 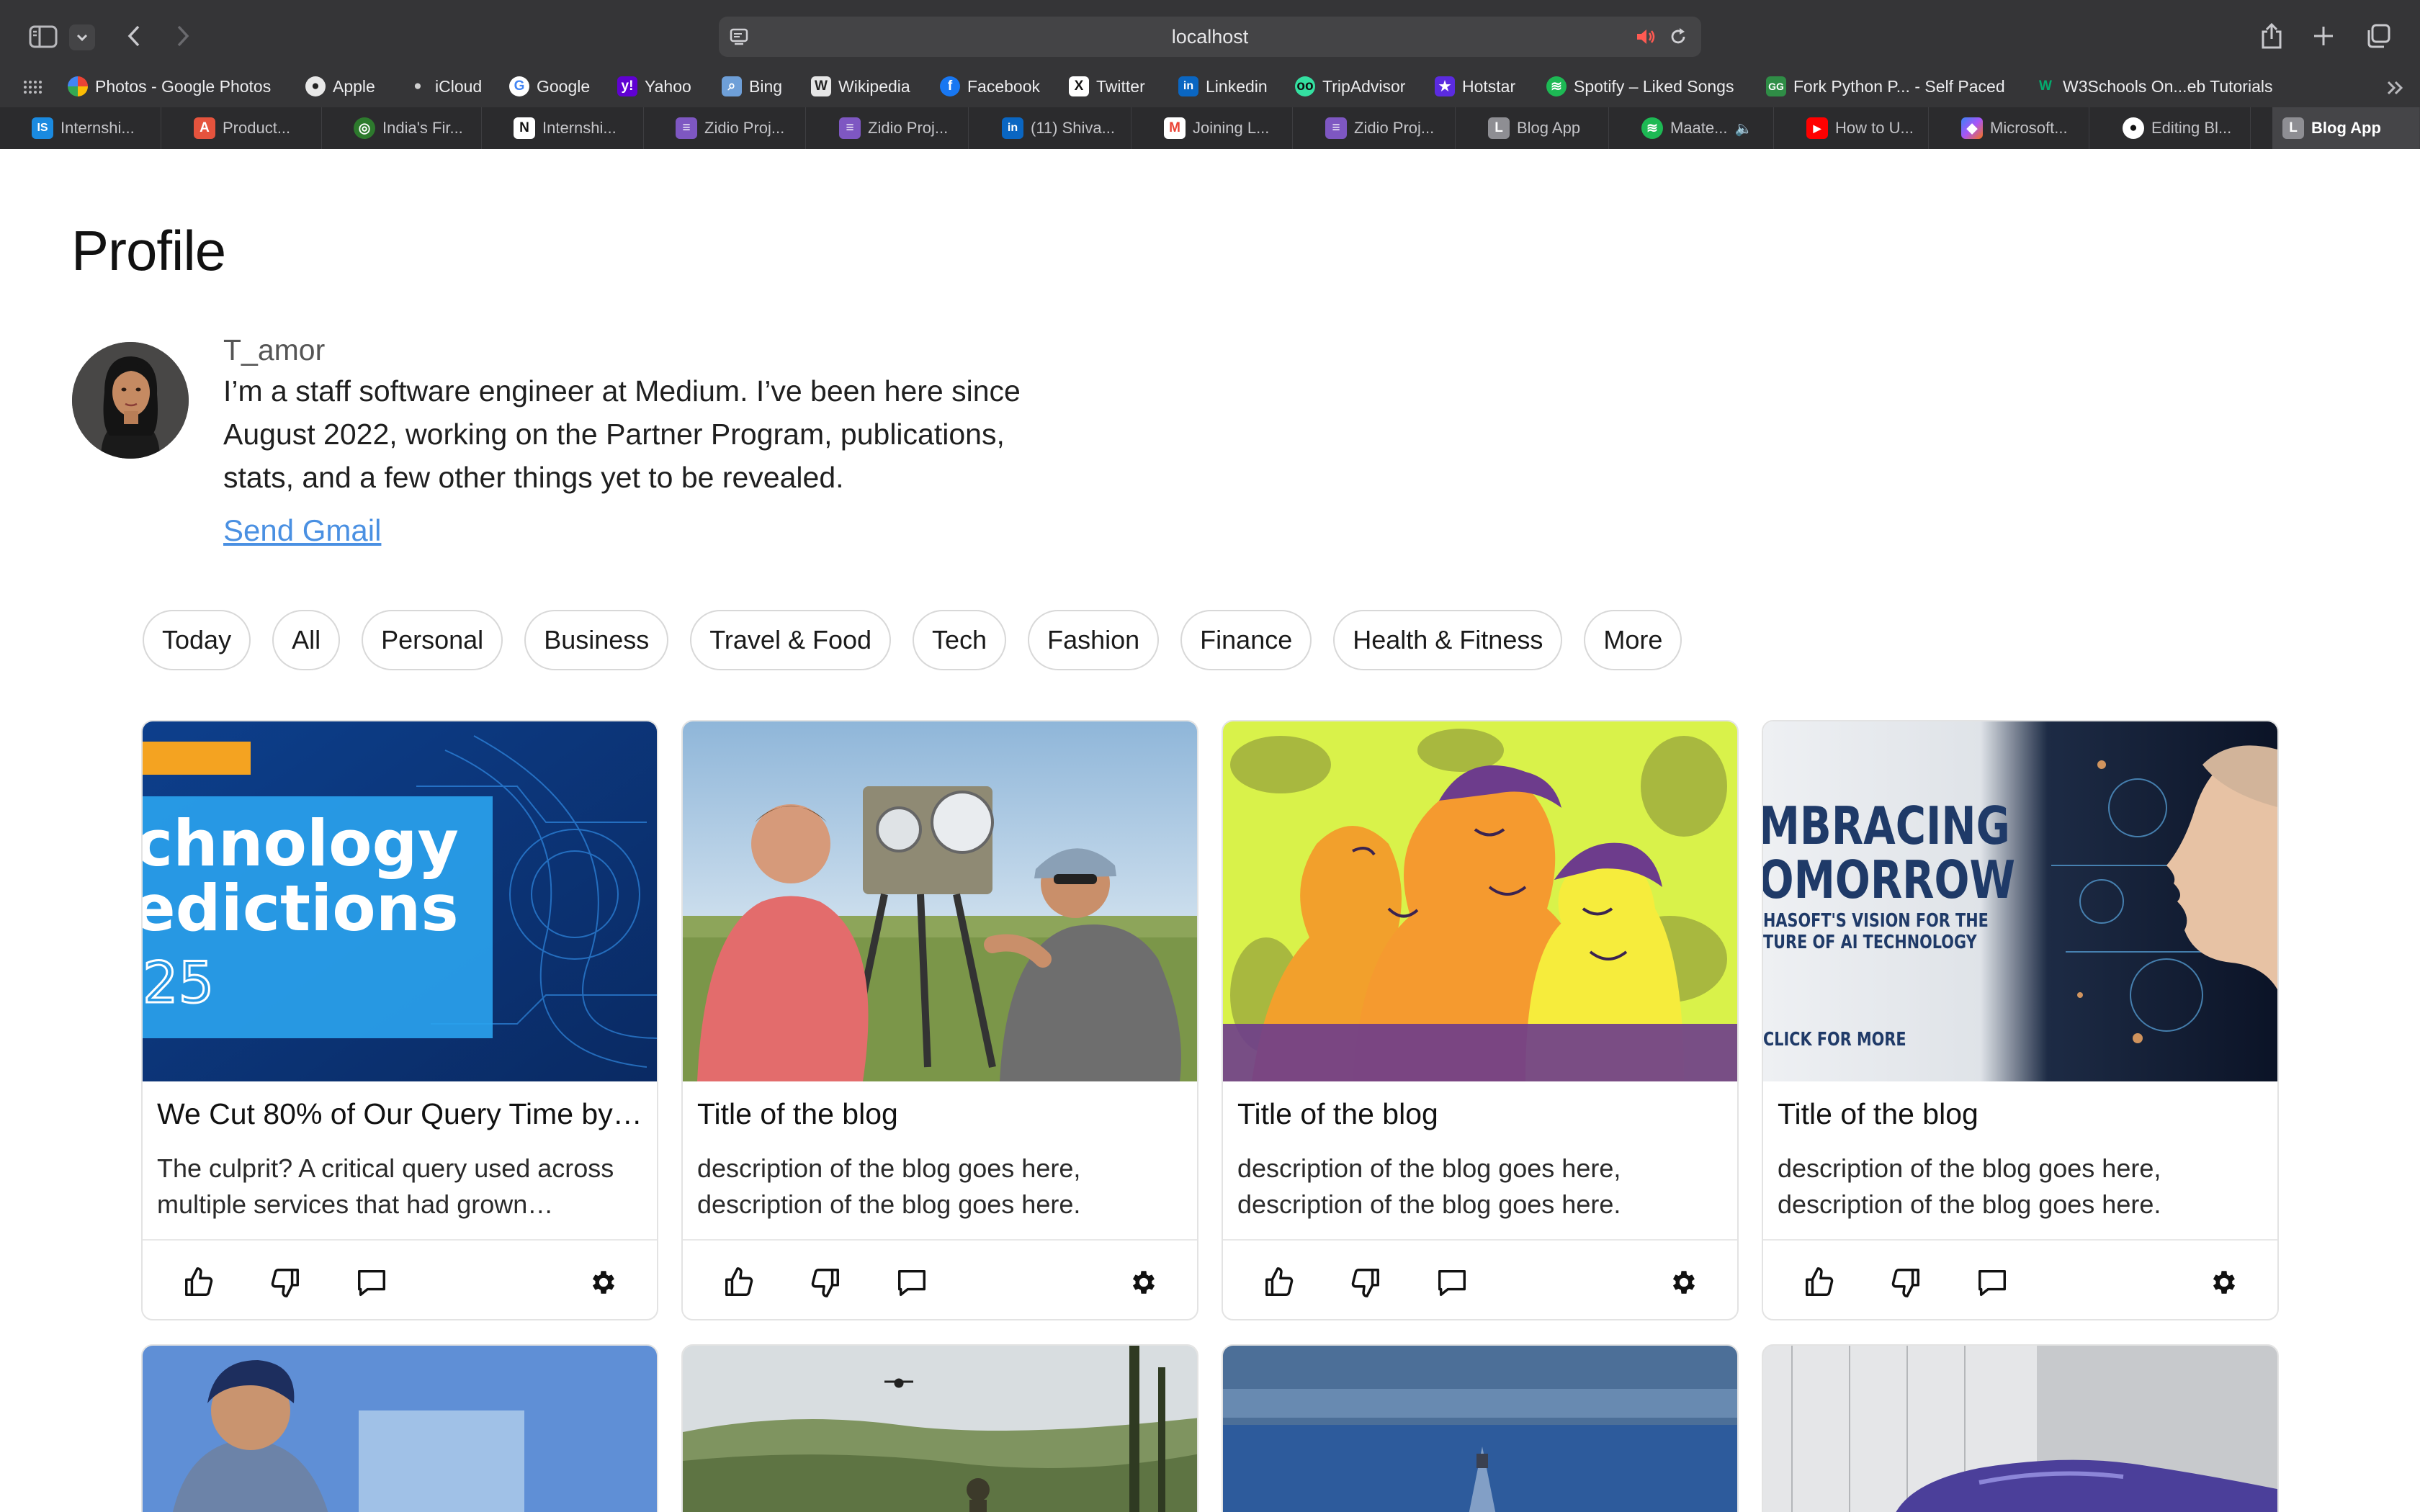 I want to click on form-icon: ≡, so click(x=1336, y=128).